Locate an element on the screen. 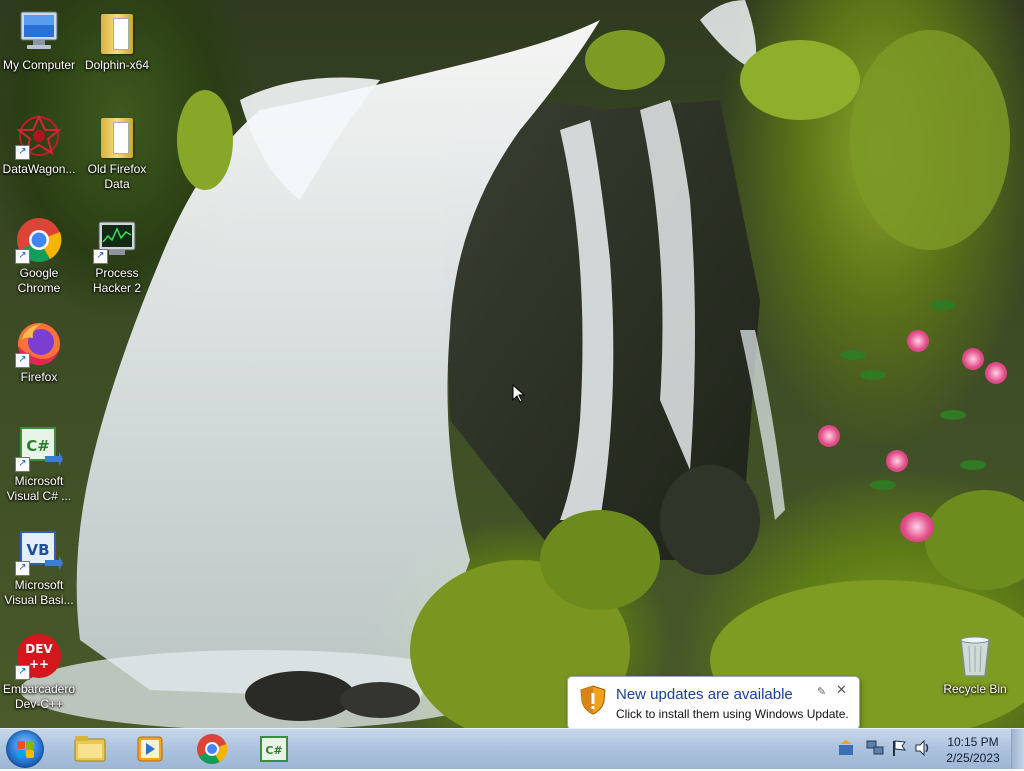 The width and height of the screenshot is (1024, 771). desktop-icon-label: Process Hacker 2 is located at coordinates (117, 280).